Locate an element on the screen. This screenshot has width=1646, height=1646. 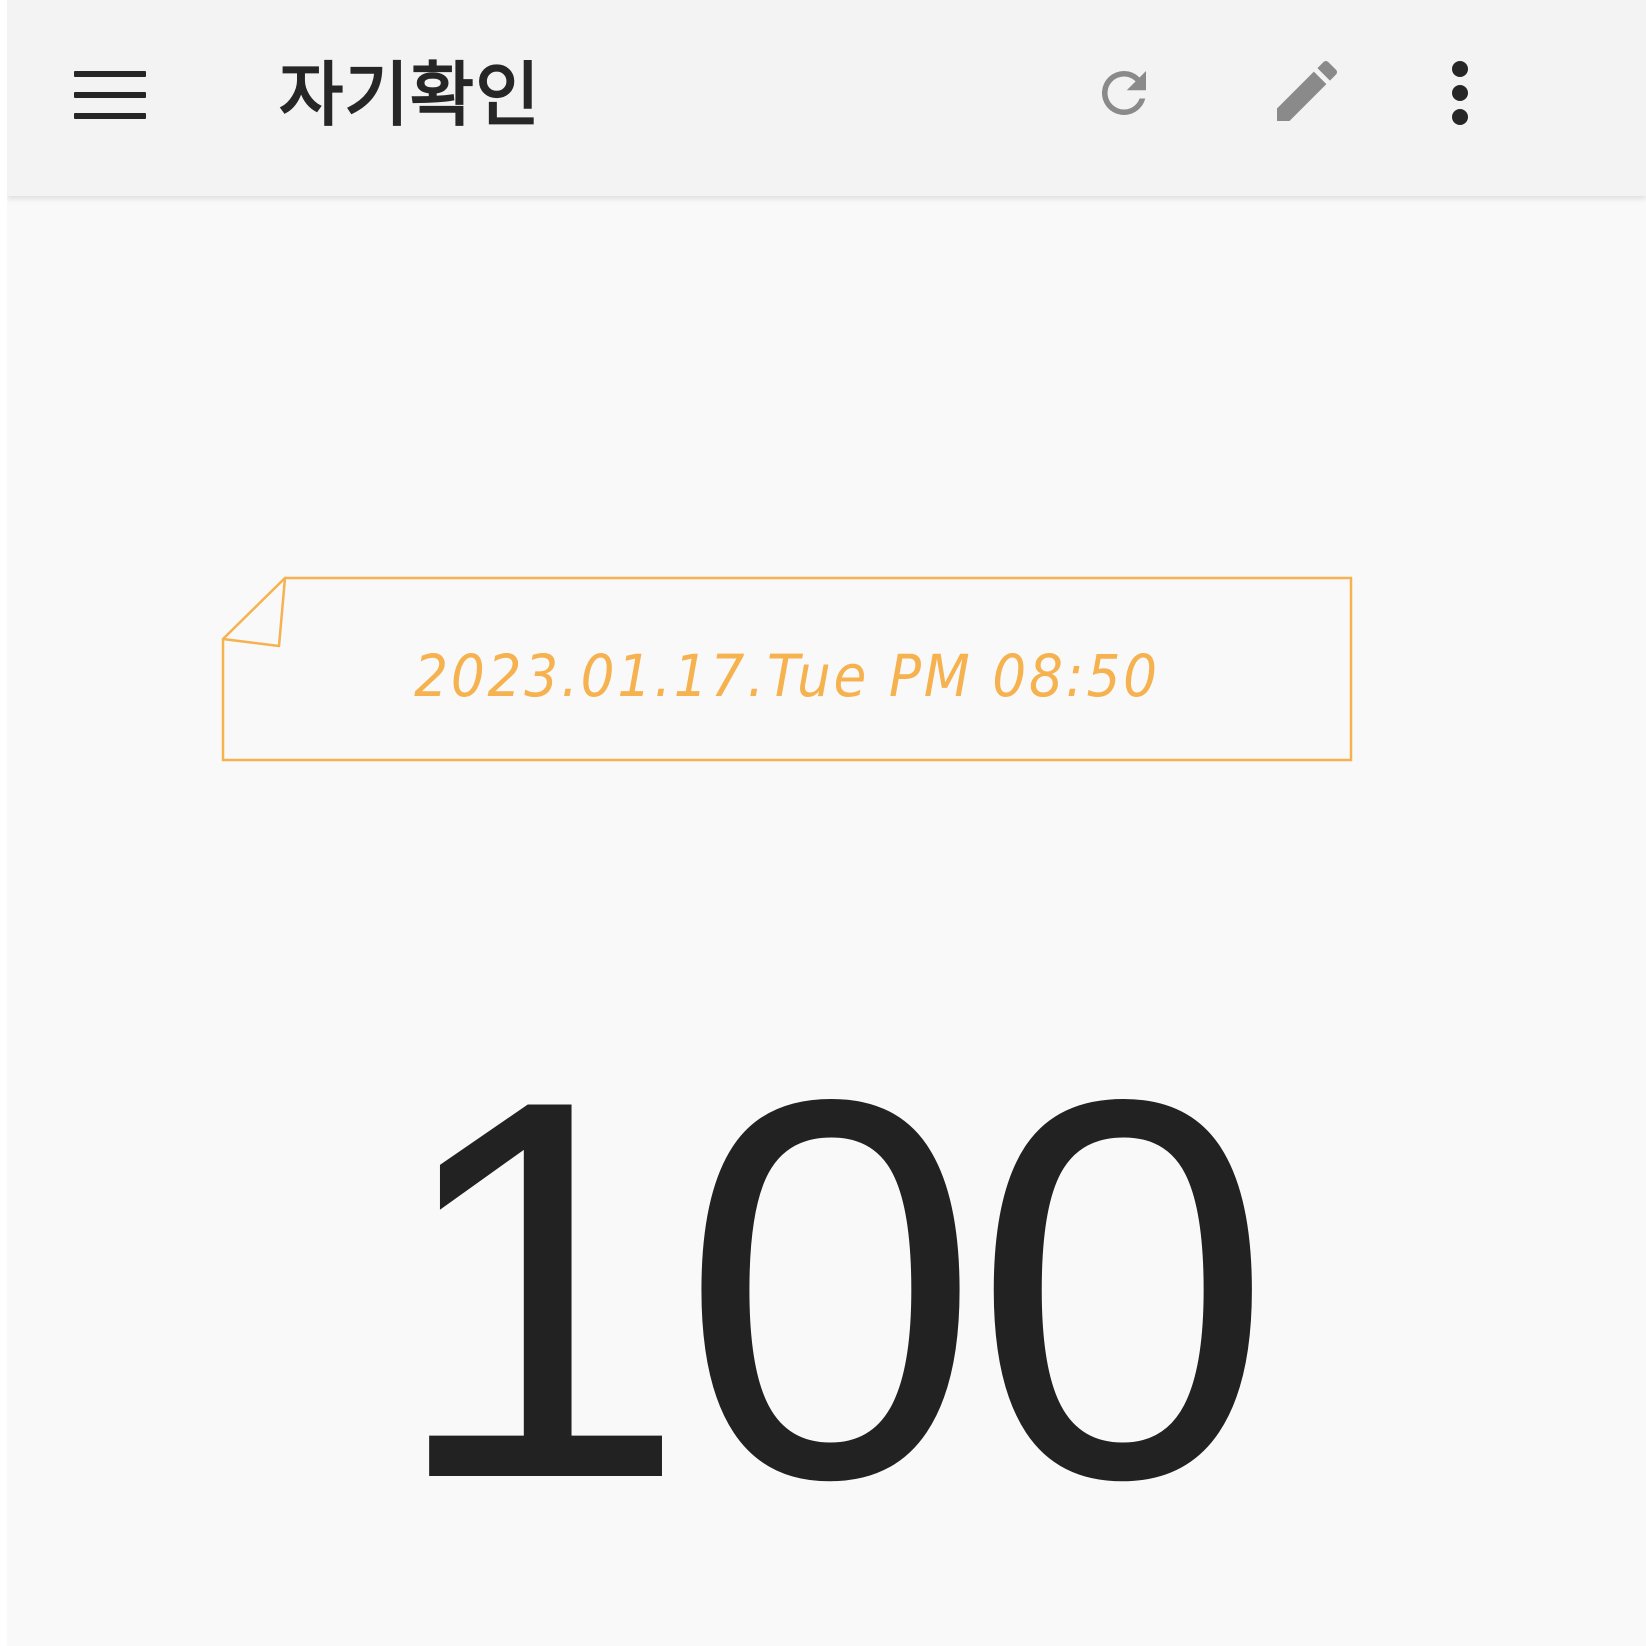
page-title: 자기확인 is located at coordinates (410, 95).